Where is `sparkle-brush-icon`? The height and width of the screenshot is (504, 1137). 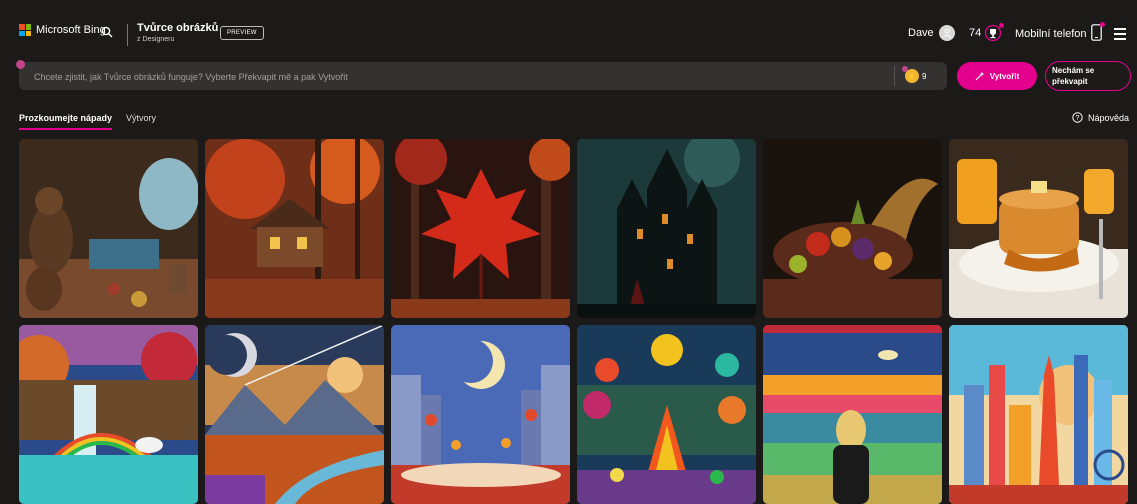 sparkle-brush-icon is located at coordinates (980, 76).